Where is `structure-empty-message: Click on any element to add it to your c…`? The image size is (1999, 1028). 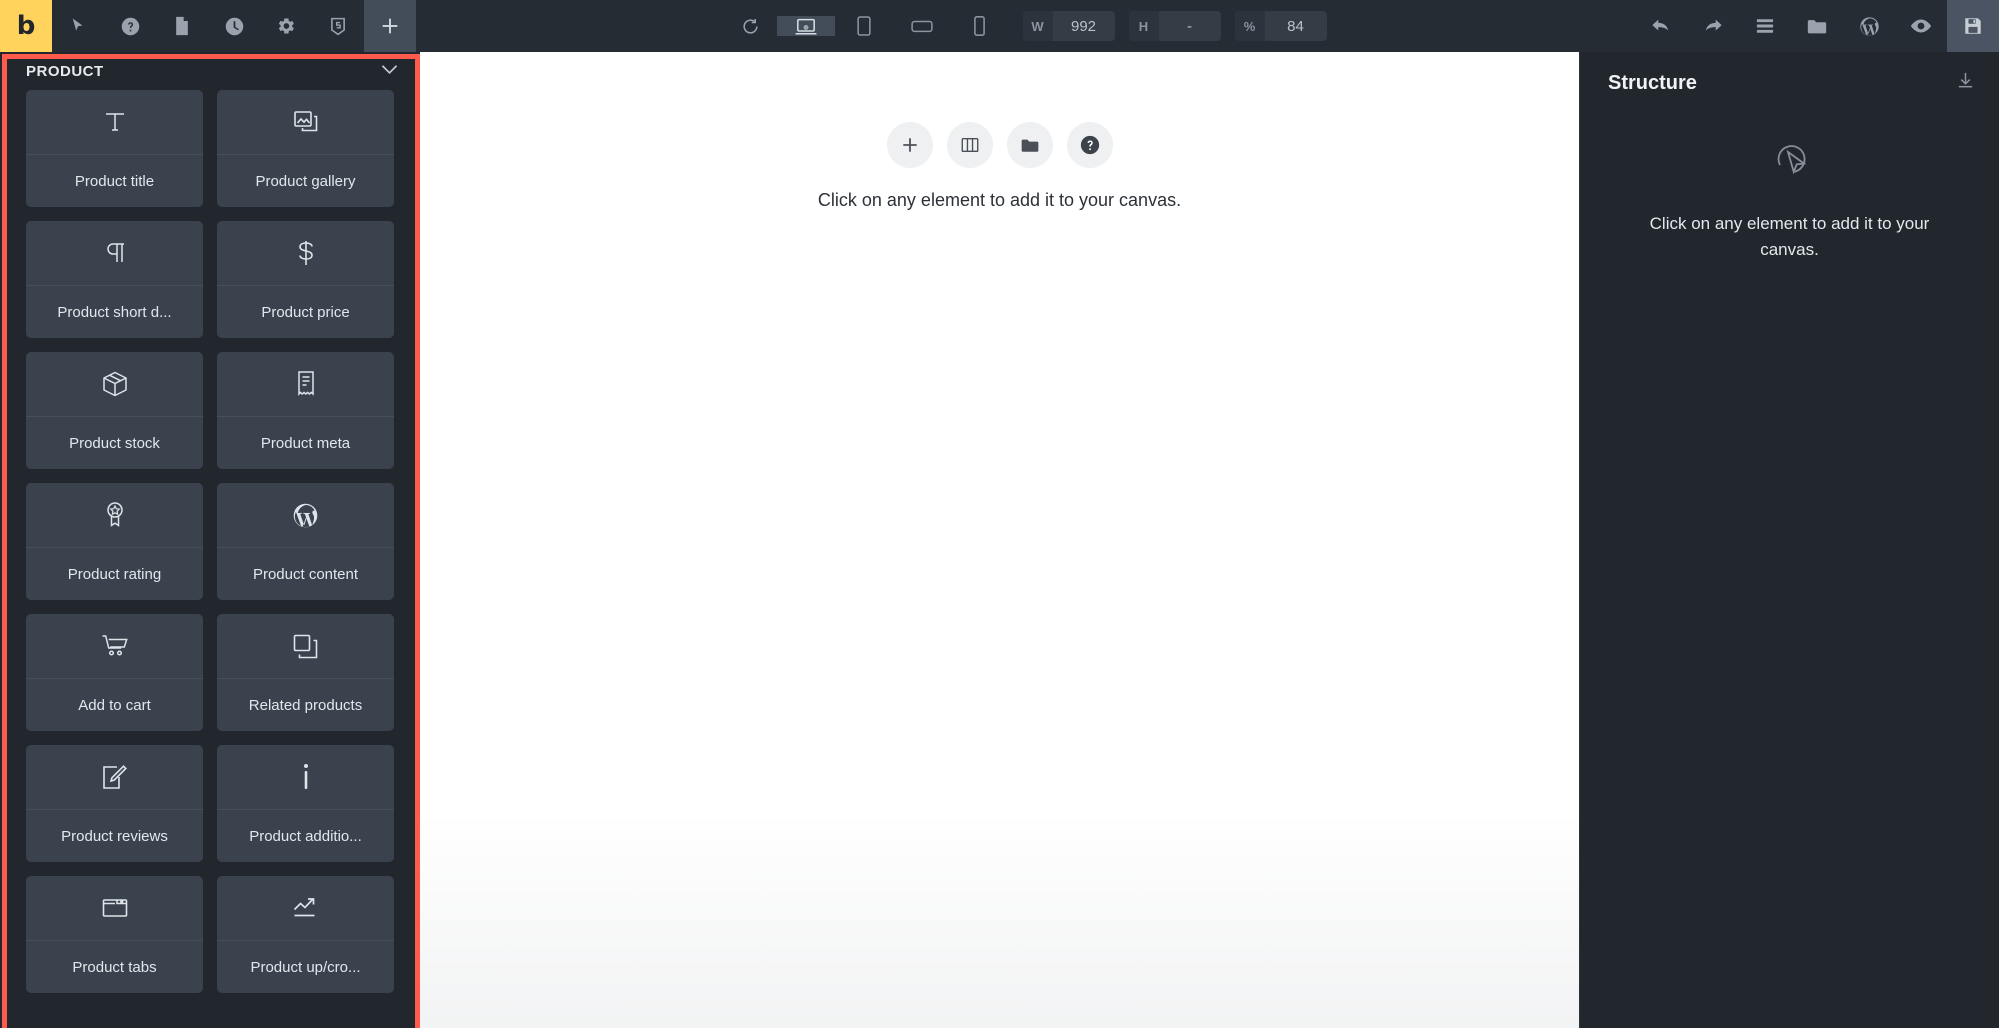 structure-empty-message: Click on any element to add it to your c… is located at coordinates (1789, 236).